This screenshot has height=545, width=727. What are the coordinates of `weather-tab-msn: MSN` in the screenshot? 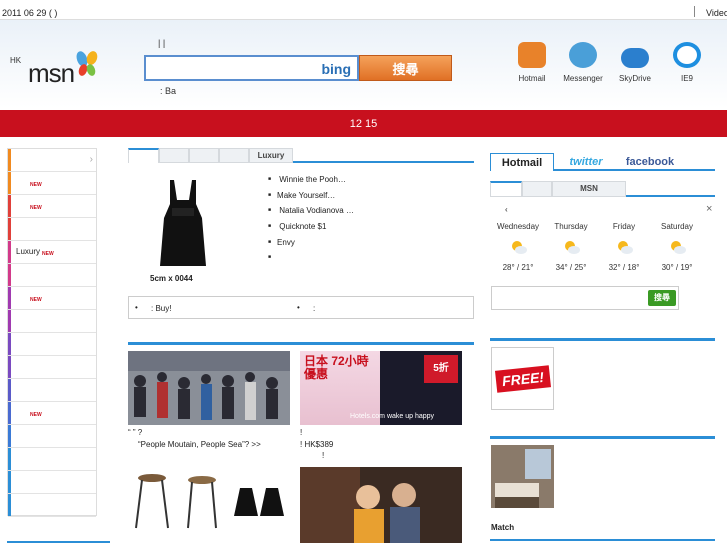 It's located at (589, 189).